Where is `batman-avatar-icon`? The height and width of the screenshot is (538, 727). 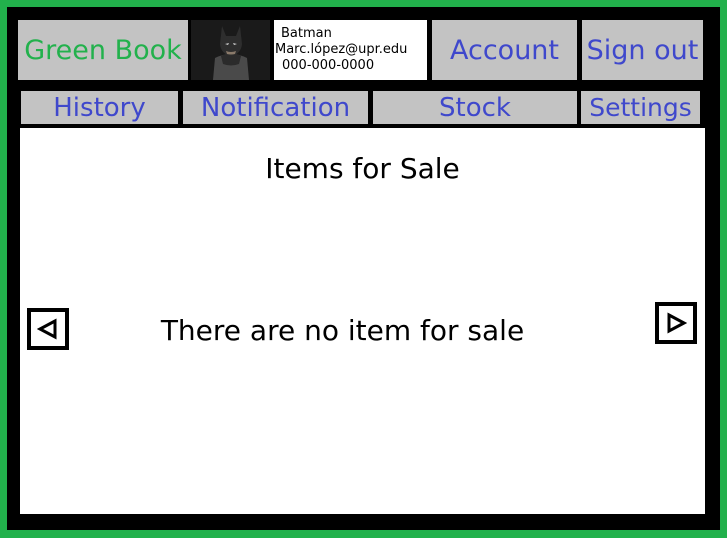
batman-avatar-icon is located at coordinates (230, 50).